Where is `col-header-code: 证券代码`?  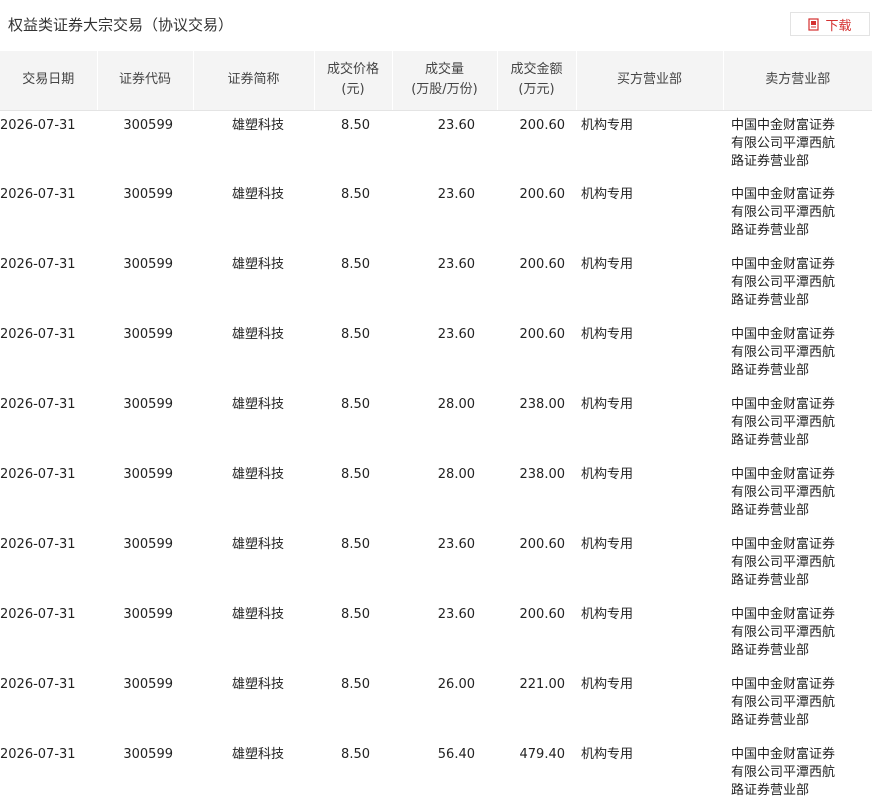 col-header-code: 证券代码 is located at coordinates (144, 81).